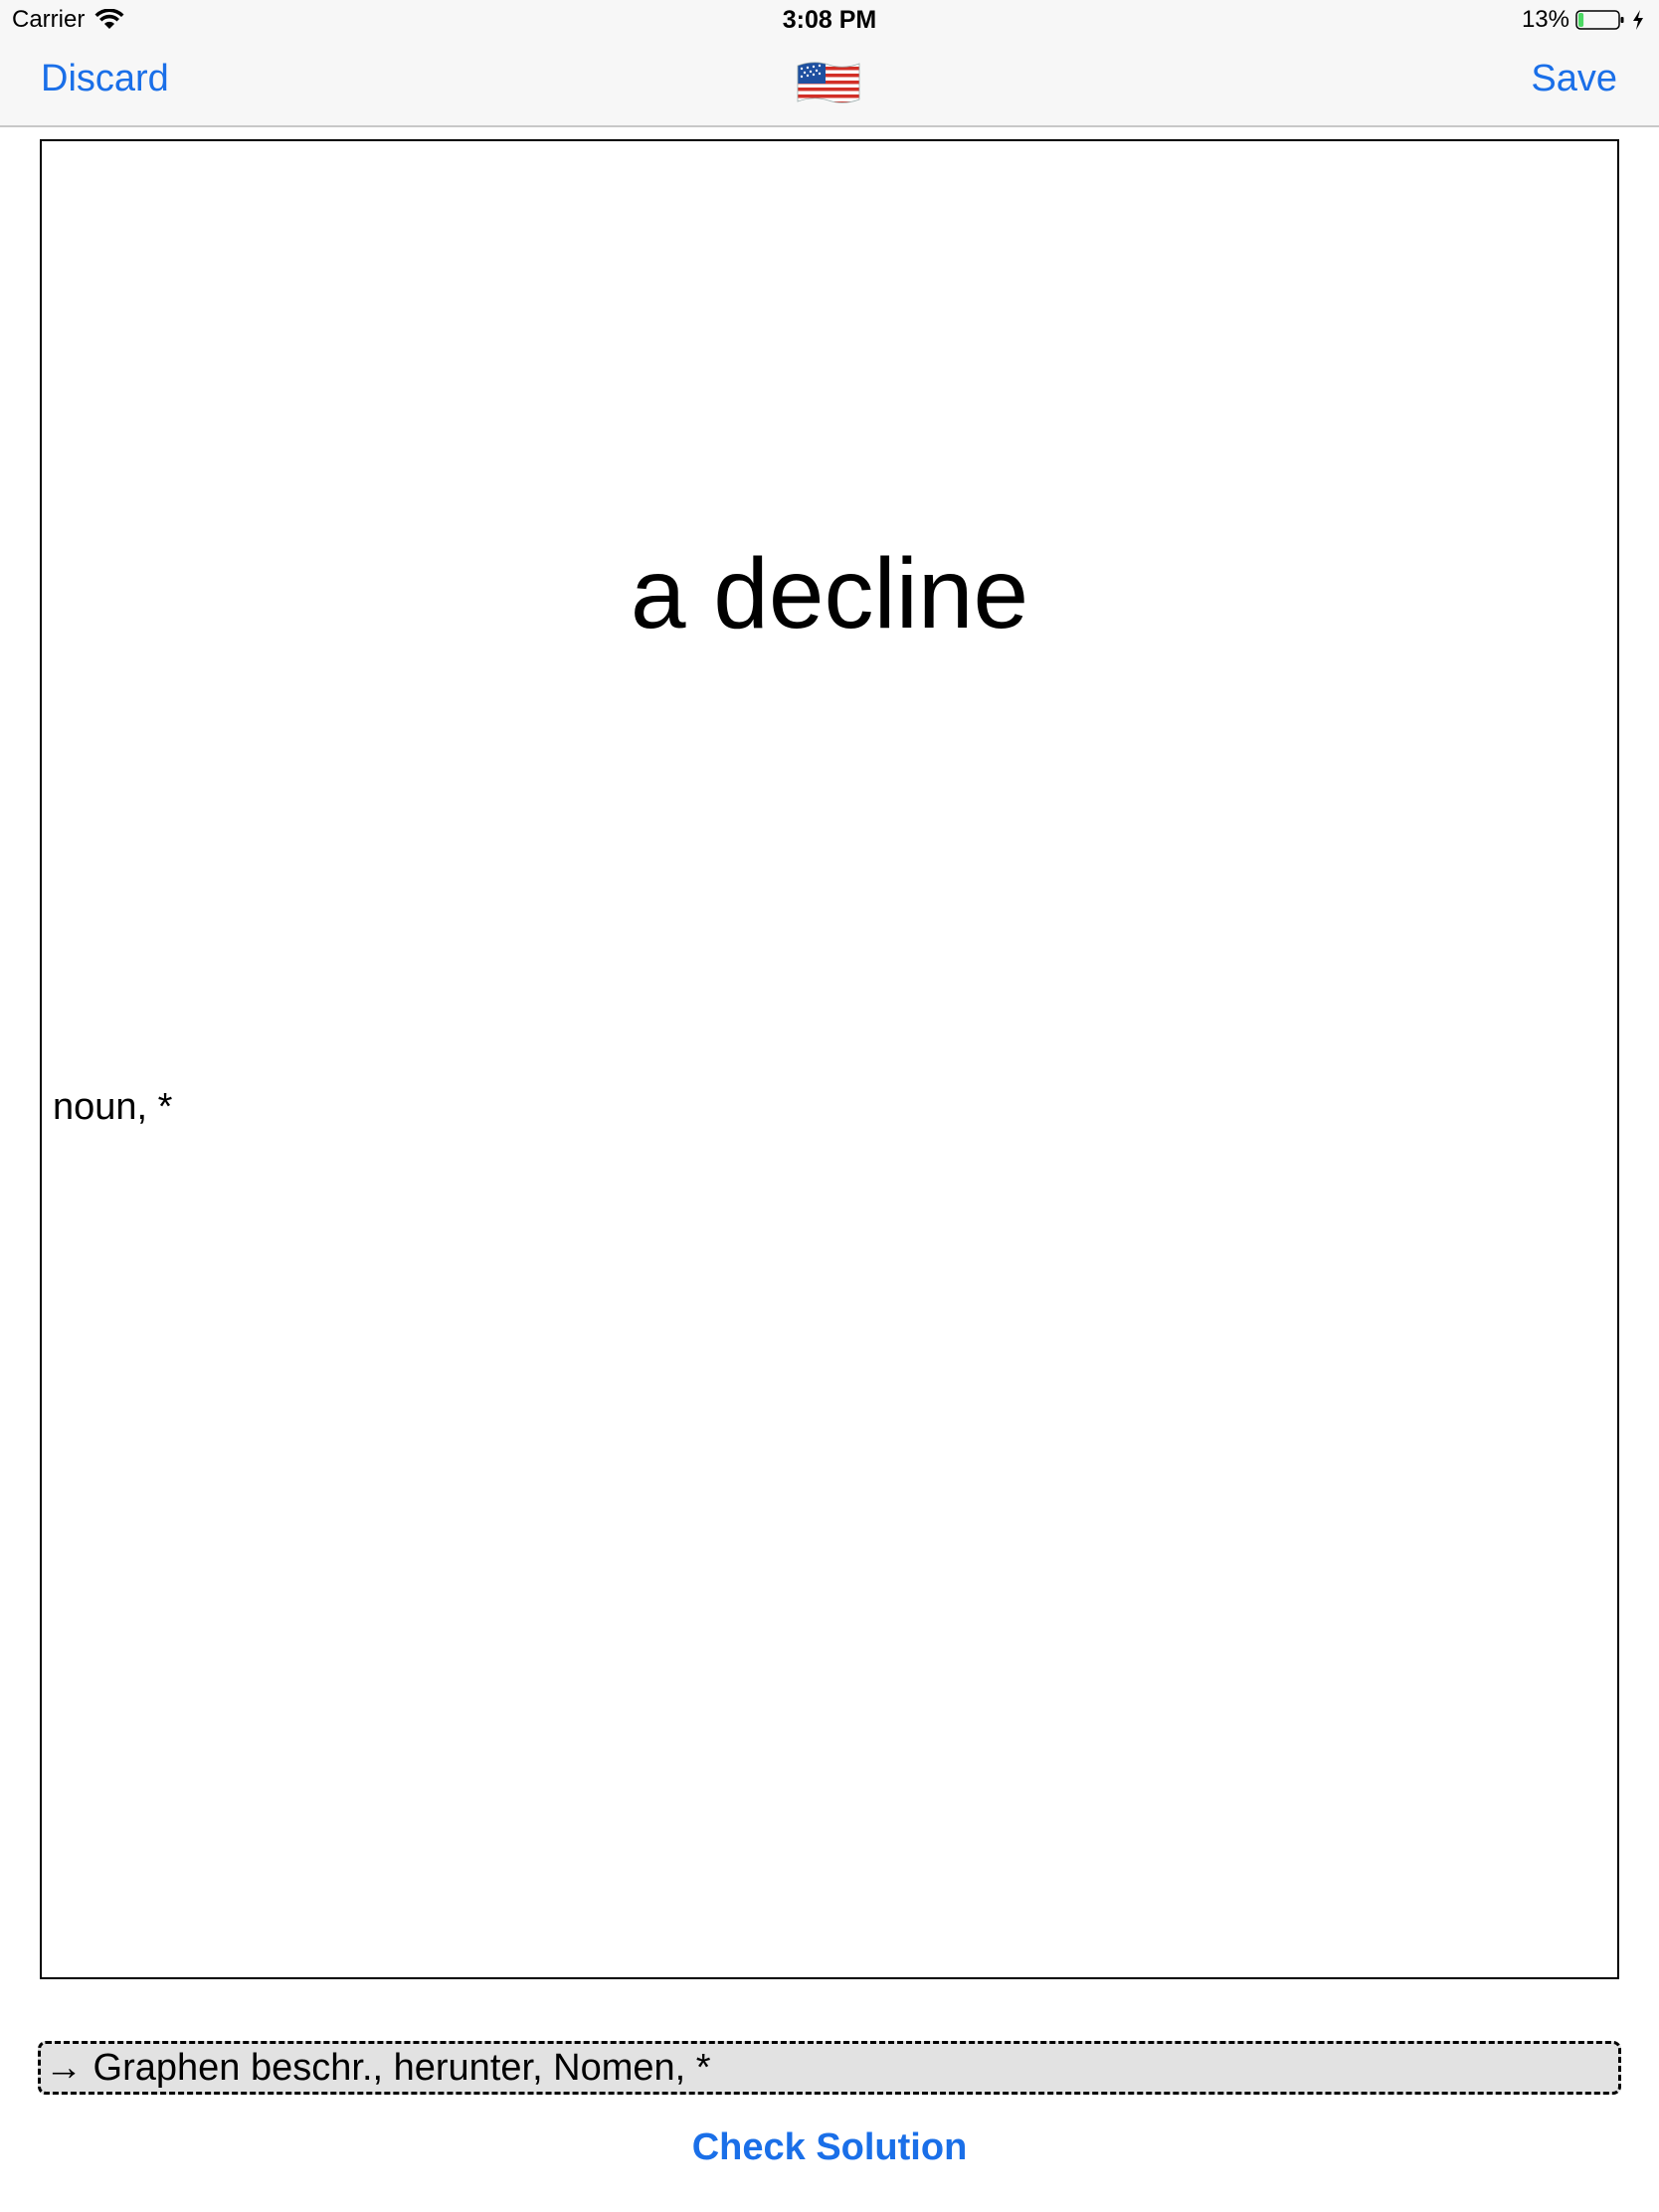 The image size is (1659, 2212). What do you see at coordinates (113, 1107) in the screenshot?
I see `card-word-type: noun, *` at bounding box center [113, 1107].